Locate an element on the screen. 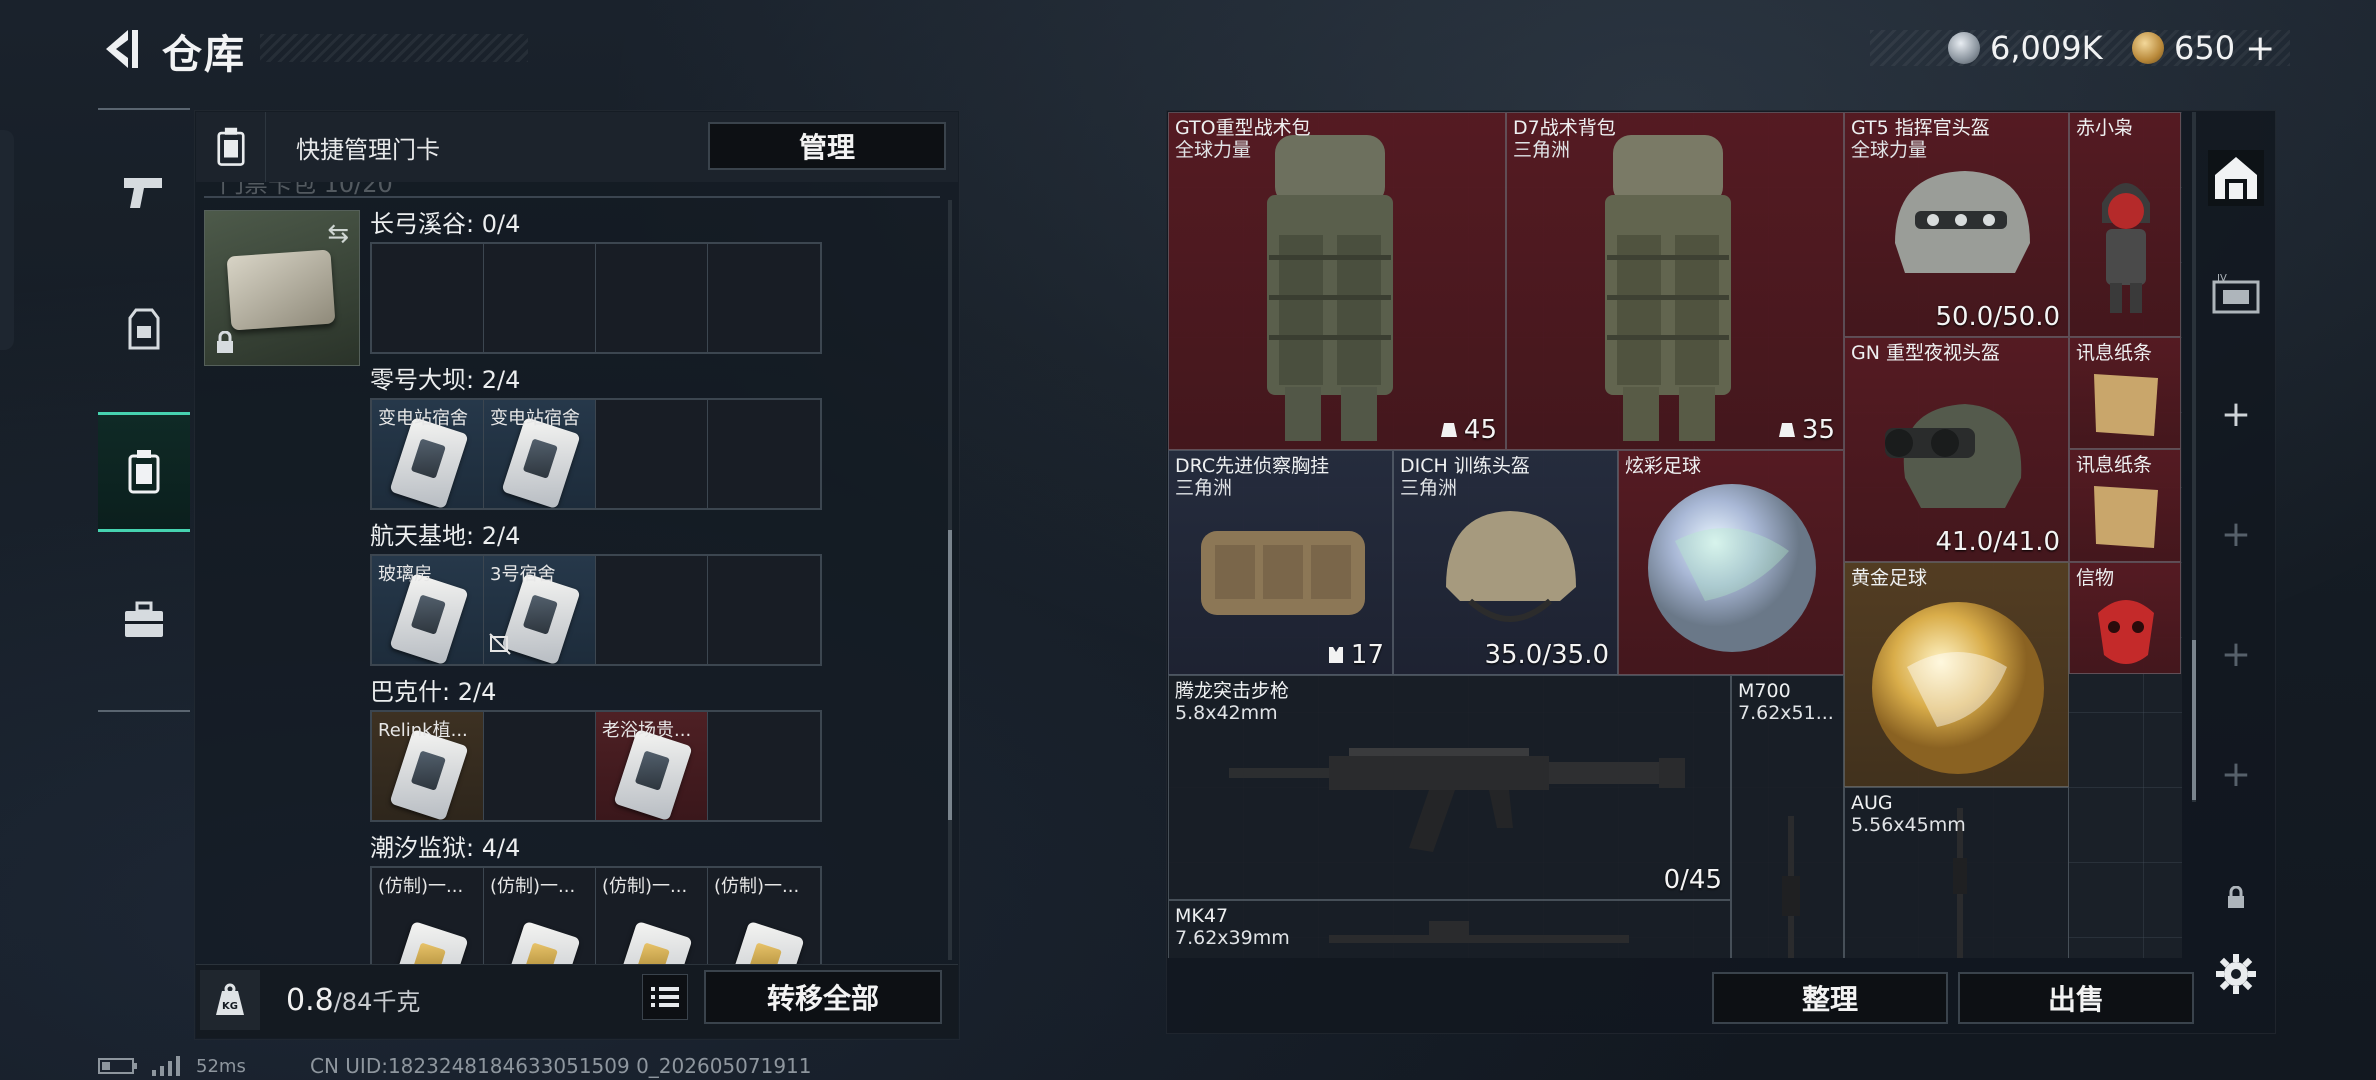 Image resolution: width=2376 pixels, height=1080 pixels. item-name: GN 重型夜视头盔 is located at coordinates (1925, 353).